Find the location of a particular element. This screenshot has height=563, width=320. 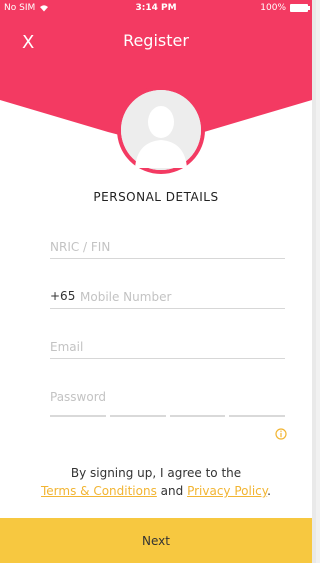

privacy-link: Privacy Policy is located at coordinates (227, 491).